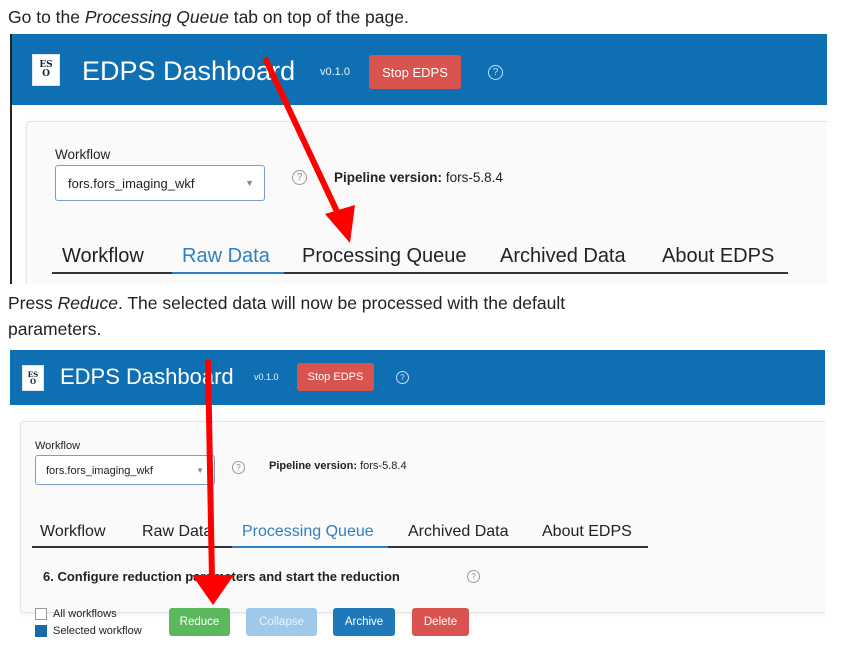  What do you see at coordinates (318, 17) in the screenshot?
I see `instruction-text: tab on top of the page.` at bounding box center [318, 17].